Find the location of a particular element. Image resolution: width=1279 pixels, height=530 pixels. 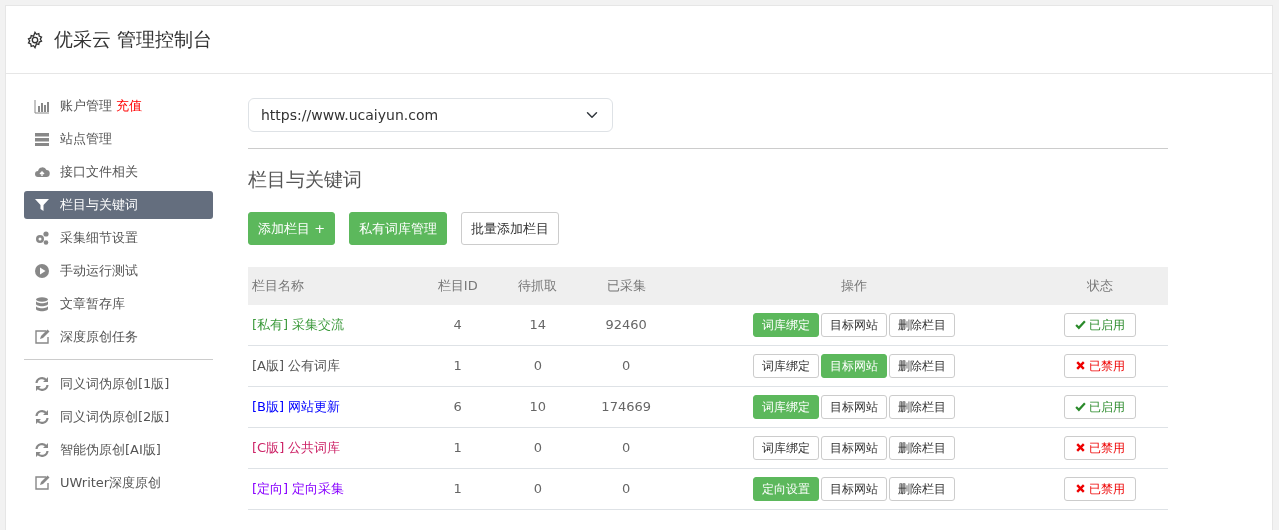

sidebar-item: 深度原创任务 is located at coordinates (118, 337).